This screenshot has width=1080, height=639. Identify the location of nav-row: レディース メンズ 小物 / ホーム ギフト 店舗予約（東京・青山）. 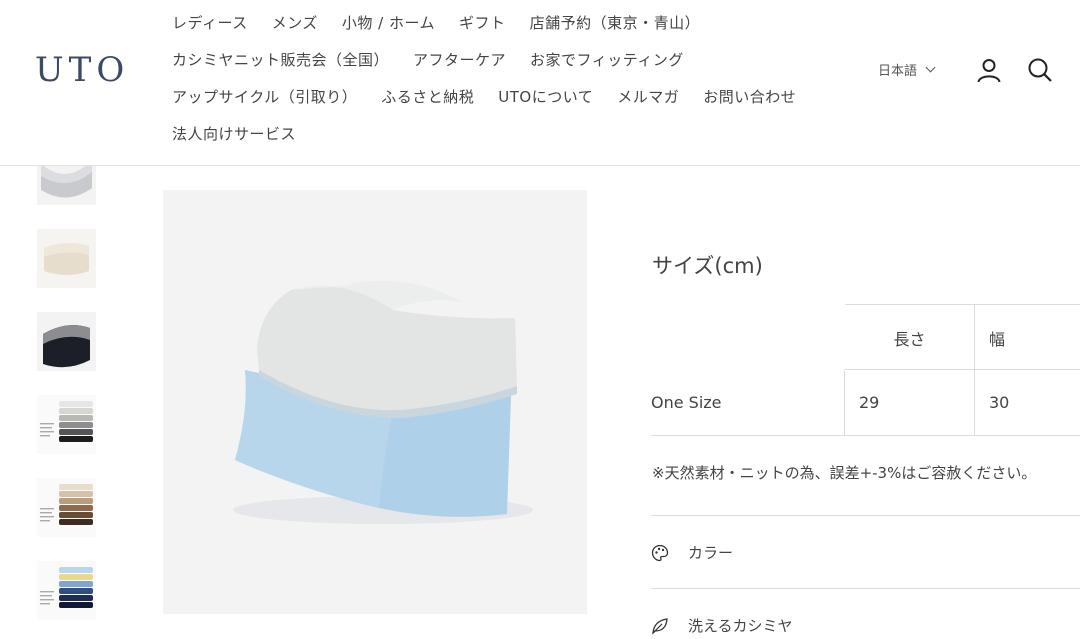
(502, 22).